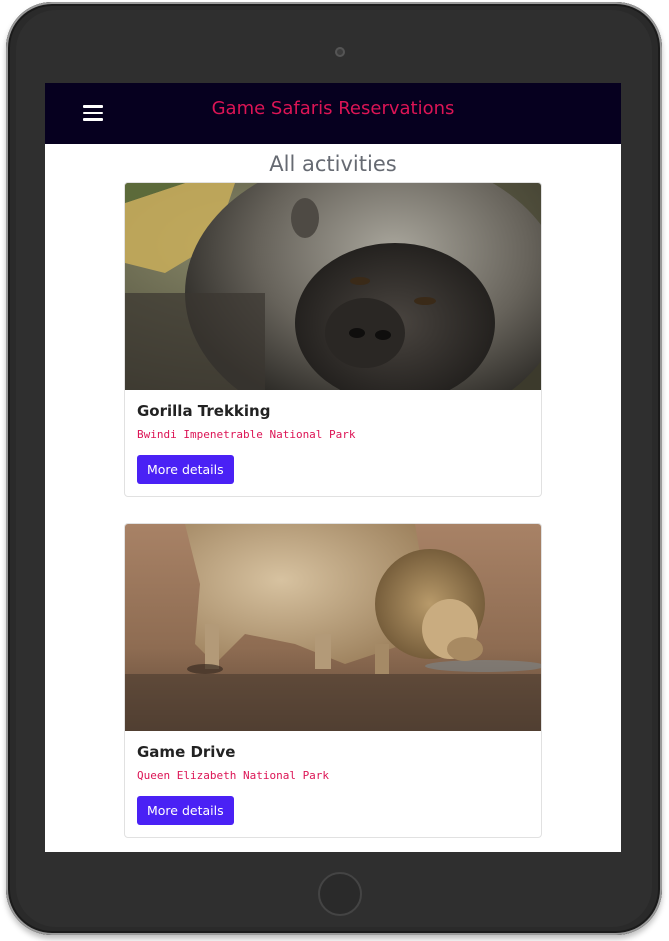 The height and width of the screenshot is (941, 669). What do you see at coordinates (340, 894) in the screenshot?
I see `home-button` at bounding box center [340, 894].